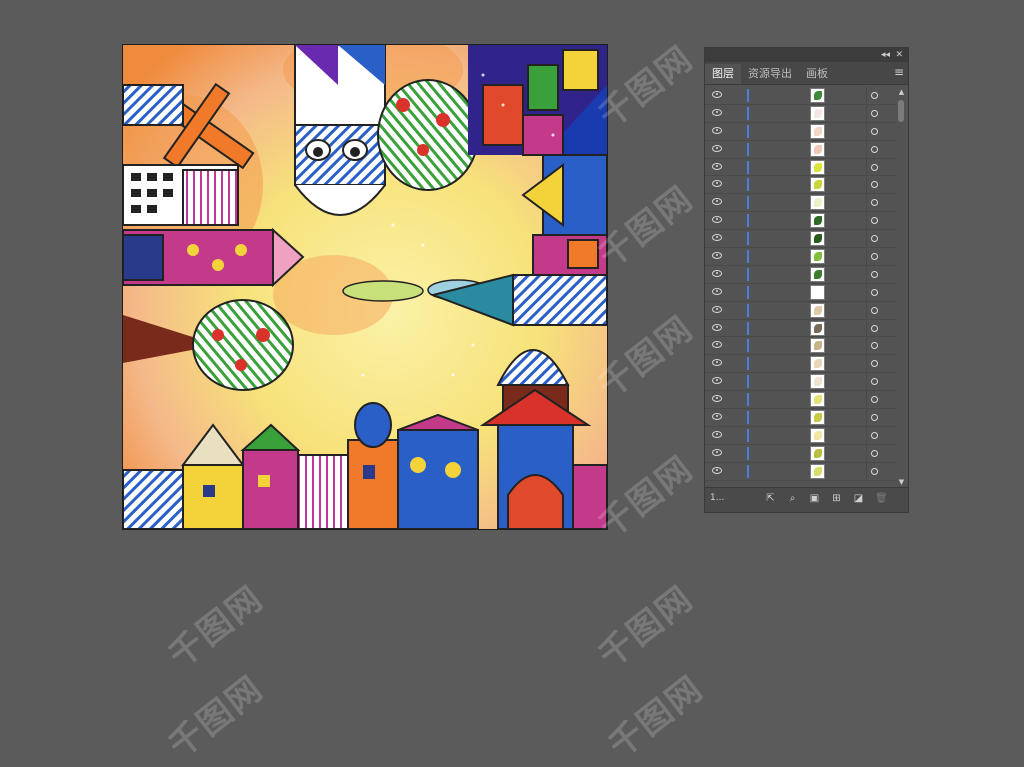 The image size is (1024, 767). Describe the element at coordinates (899, 55) in the screenshot. I see `close-icon: ✕` at that location.